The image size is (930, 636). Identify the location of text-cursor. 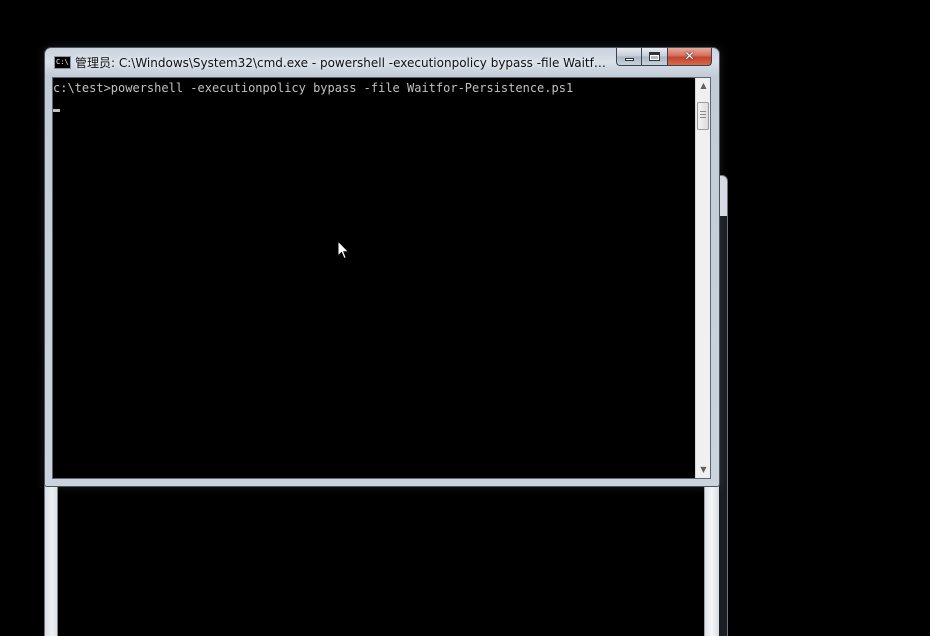
(56, 110).